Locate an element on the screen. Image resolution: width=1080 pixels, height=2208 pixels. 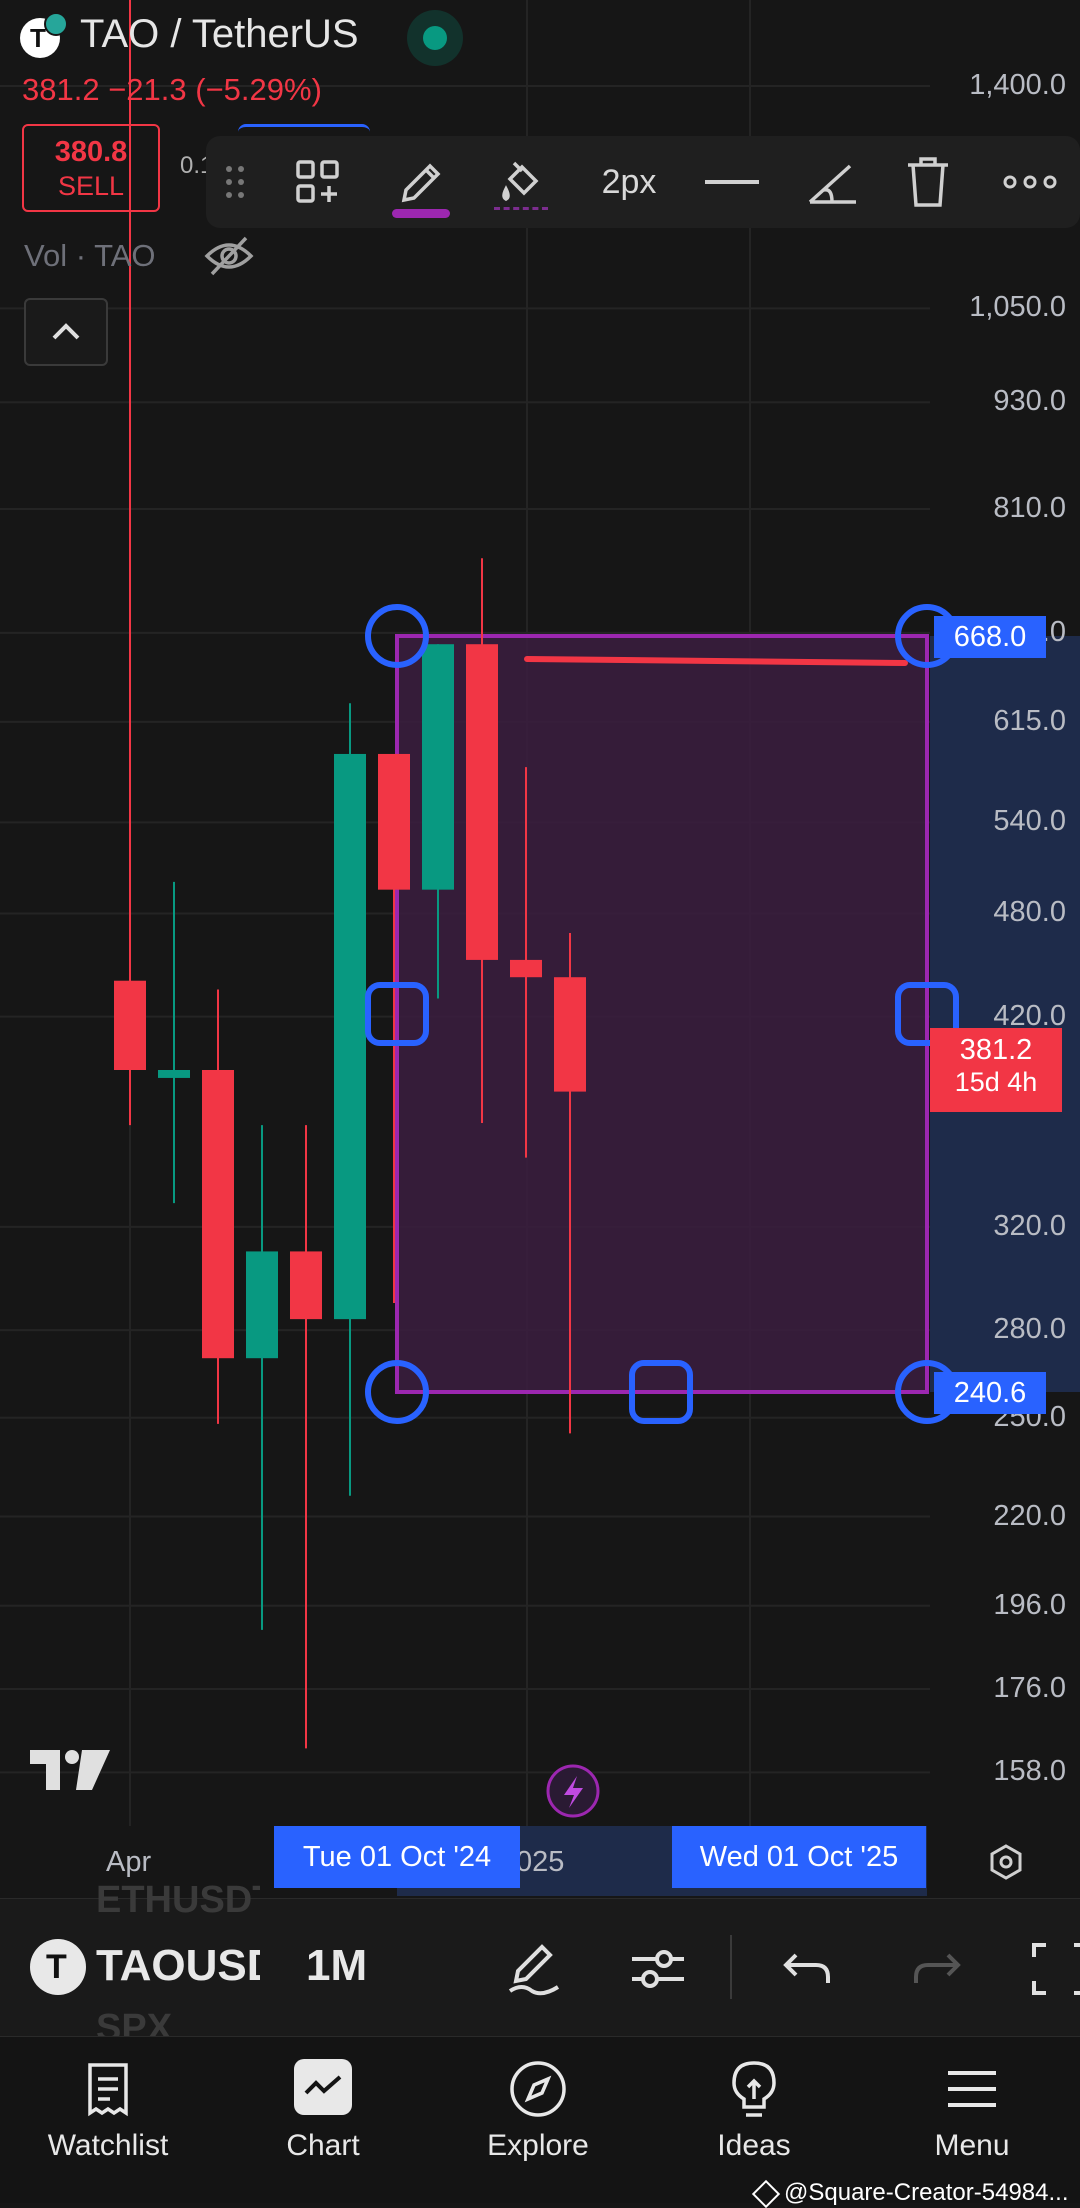
toolbar-divider is located at coordinates (731, 1967).